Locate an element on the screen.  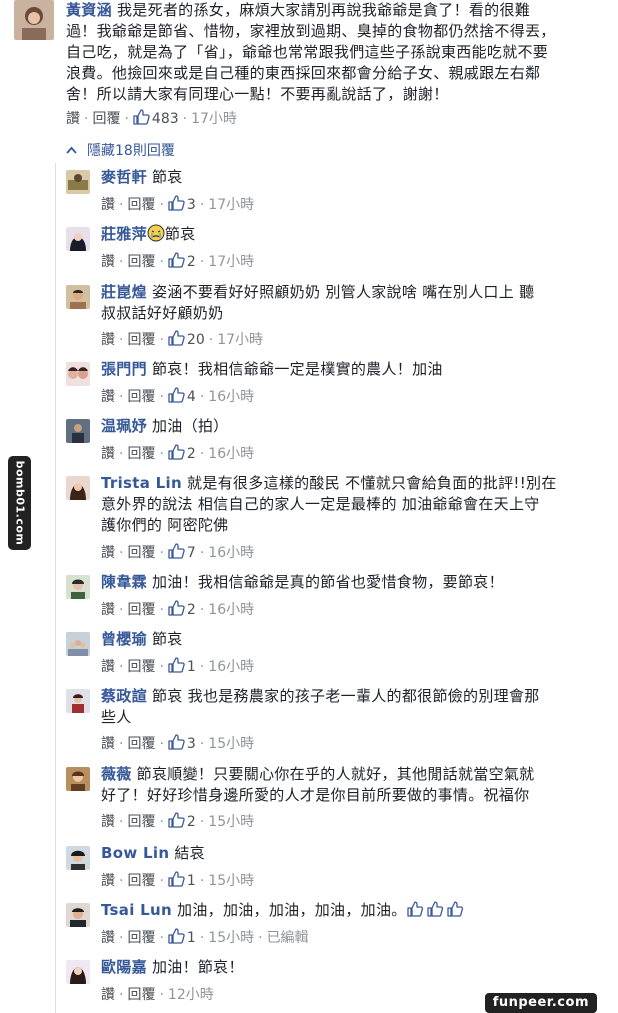
comment-actions: 讚 · 回覆 · 483 · 17小時 is located at coordinates (151, 118).